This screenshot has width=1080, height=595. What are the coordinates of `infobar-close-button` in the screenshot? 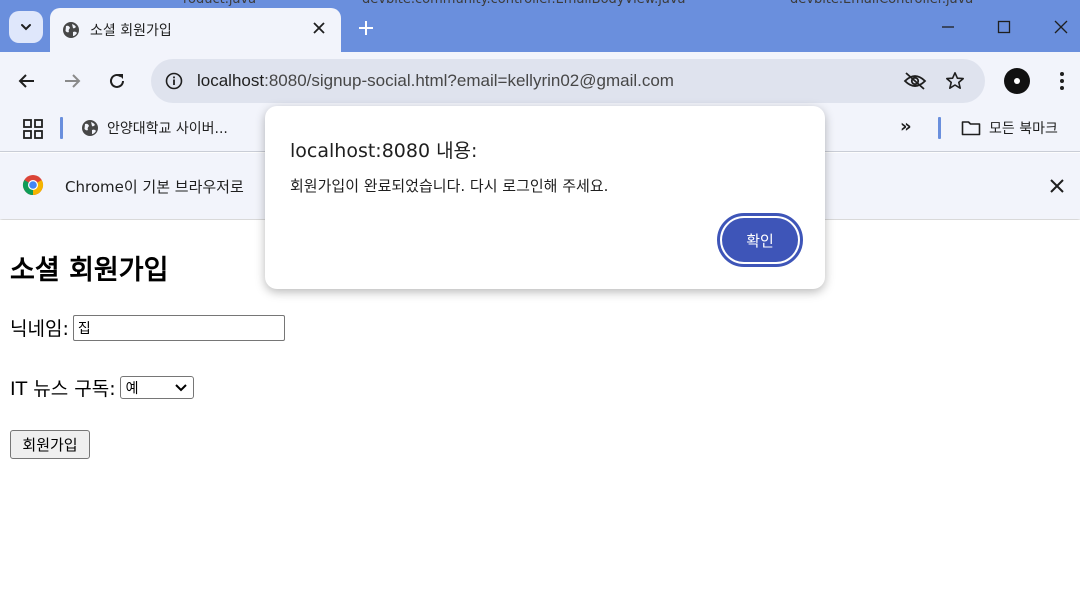 It's located at (1057, 186).